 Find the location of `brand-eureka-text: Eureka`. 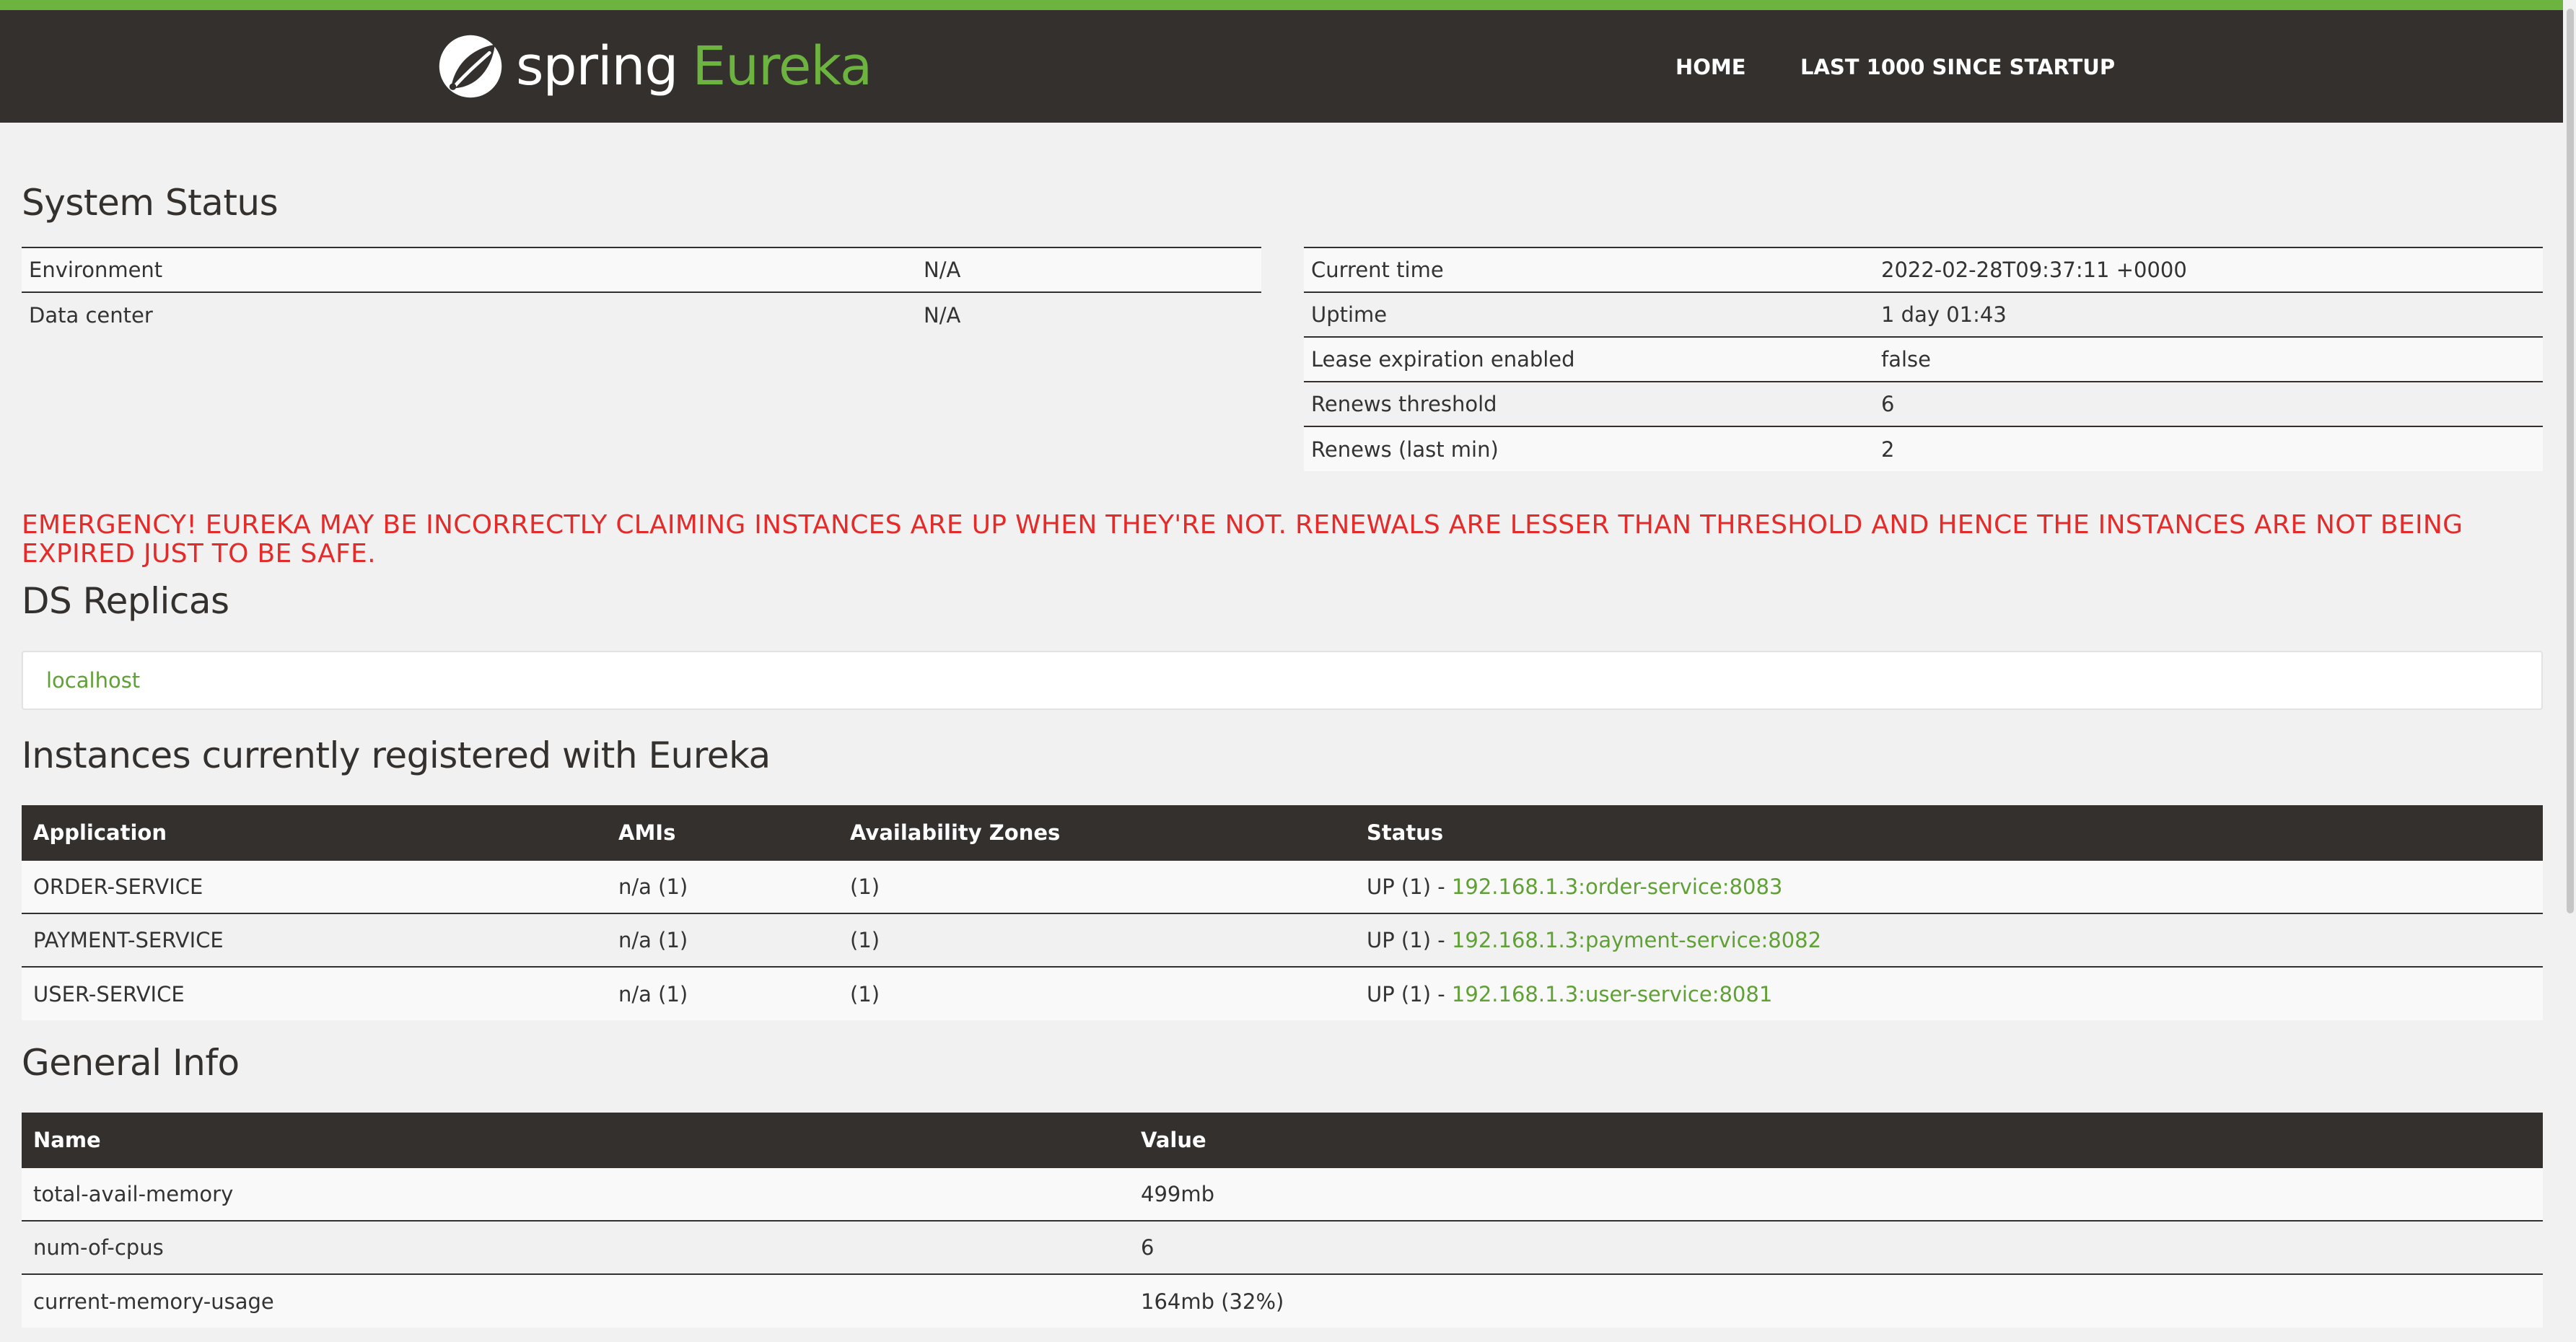

brand-eureka-text: Eureka is located at coordinates (782, 66).